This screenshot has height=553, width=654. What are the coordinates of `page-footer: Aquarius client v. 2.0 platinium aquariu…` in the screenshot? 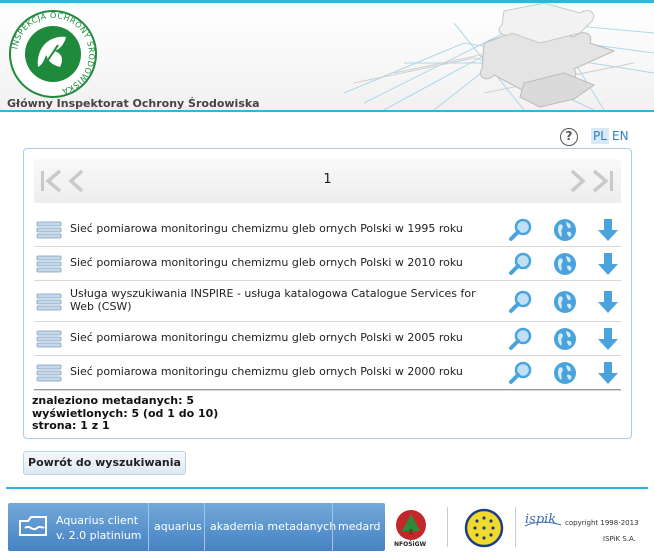 It's located at (327, 527).